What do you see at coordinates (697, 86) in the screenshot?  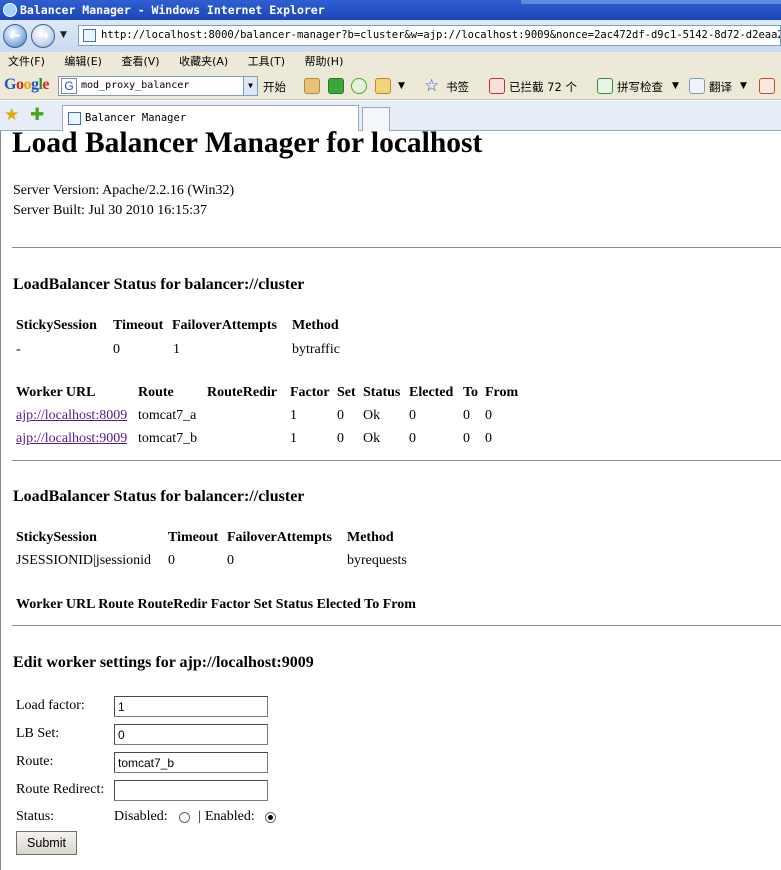 I see `translate-icon` at bounding box center [697, 86].